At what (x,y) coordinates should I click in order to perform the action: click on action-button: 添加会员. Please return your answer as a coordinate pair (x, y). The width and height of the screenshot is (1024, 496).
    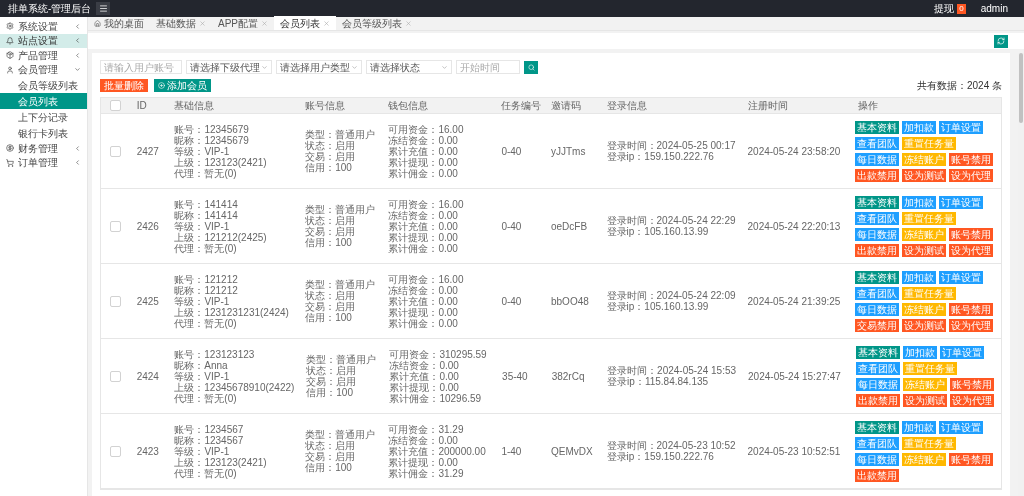
    Looking at the image, I should click on (182, 85).